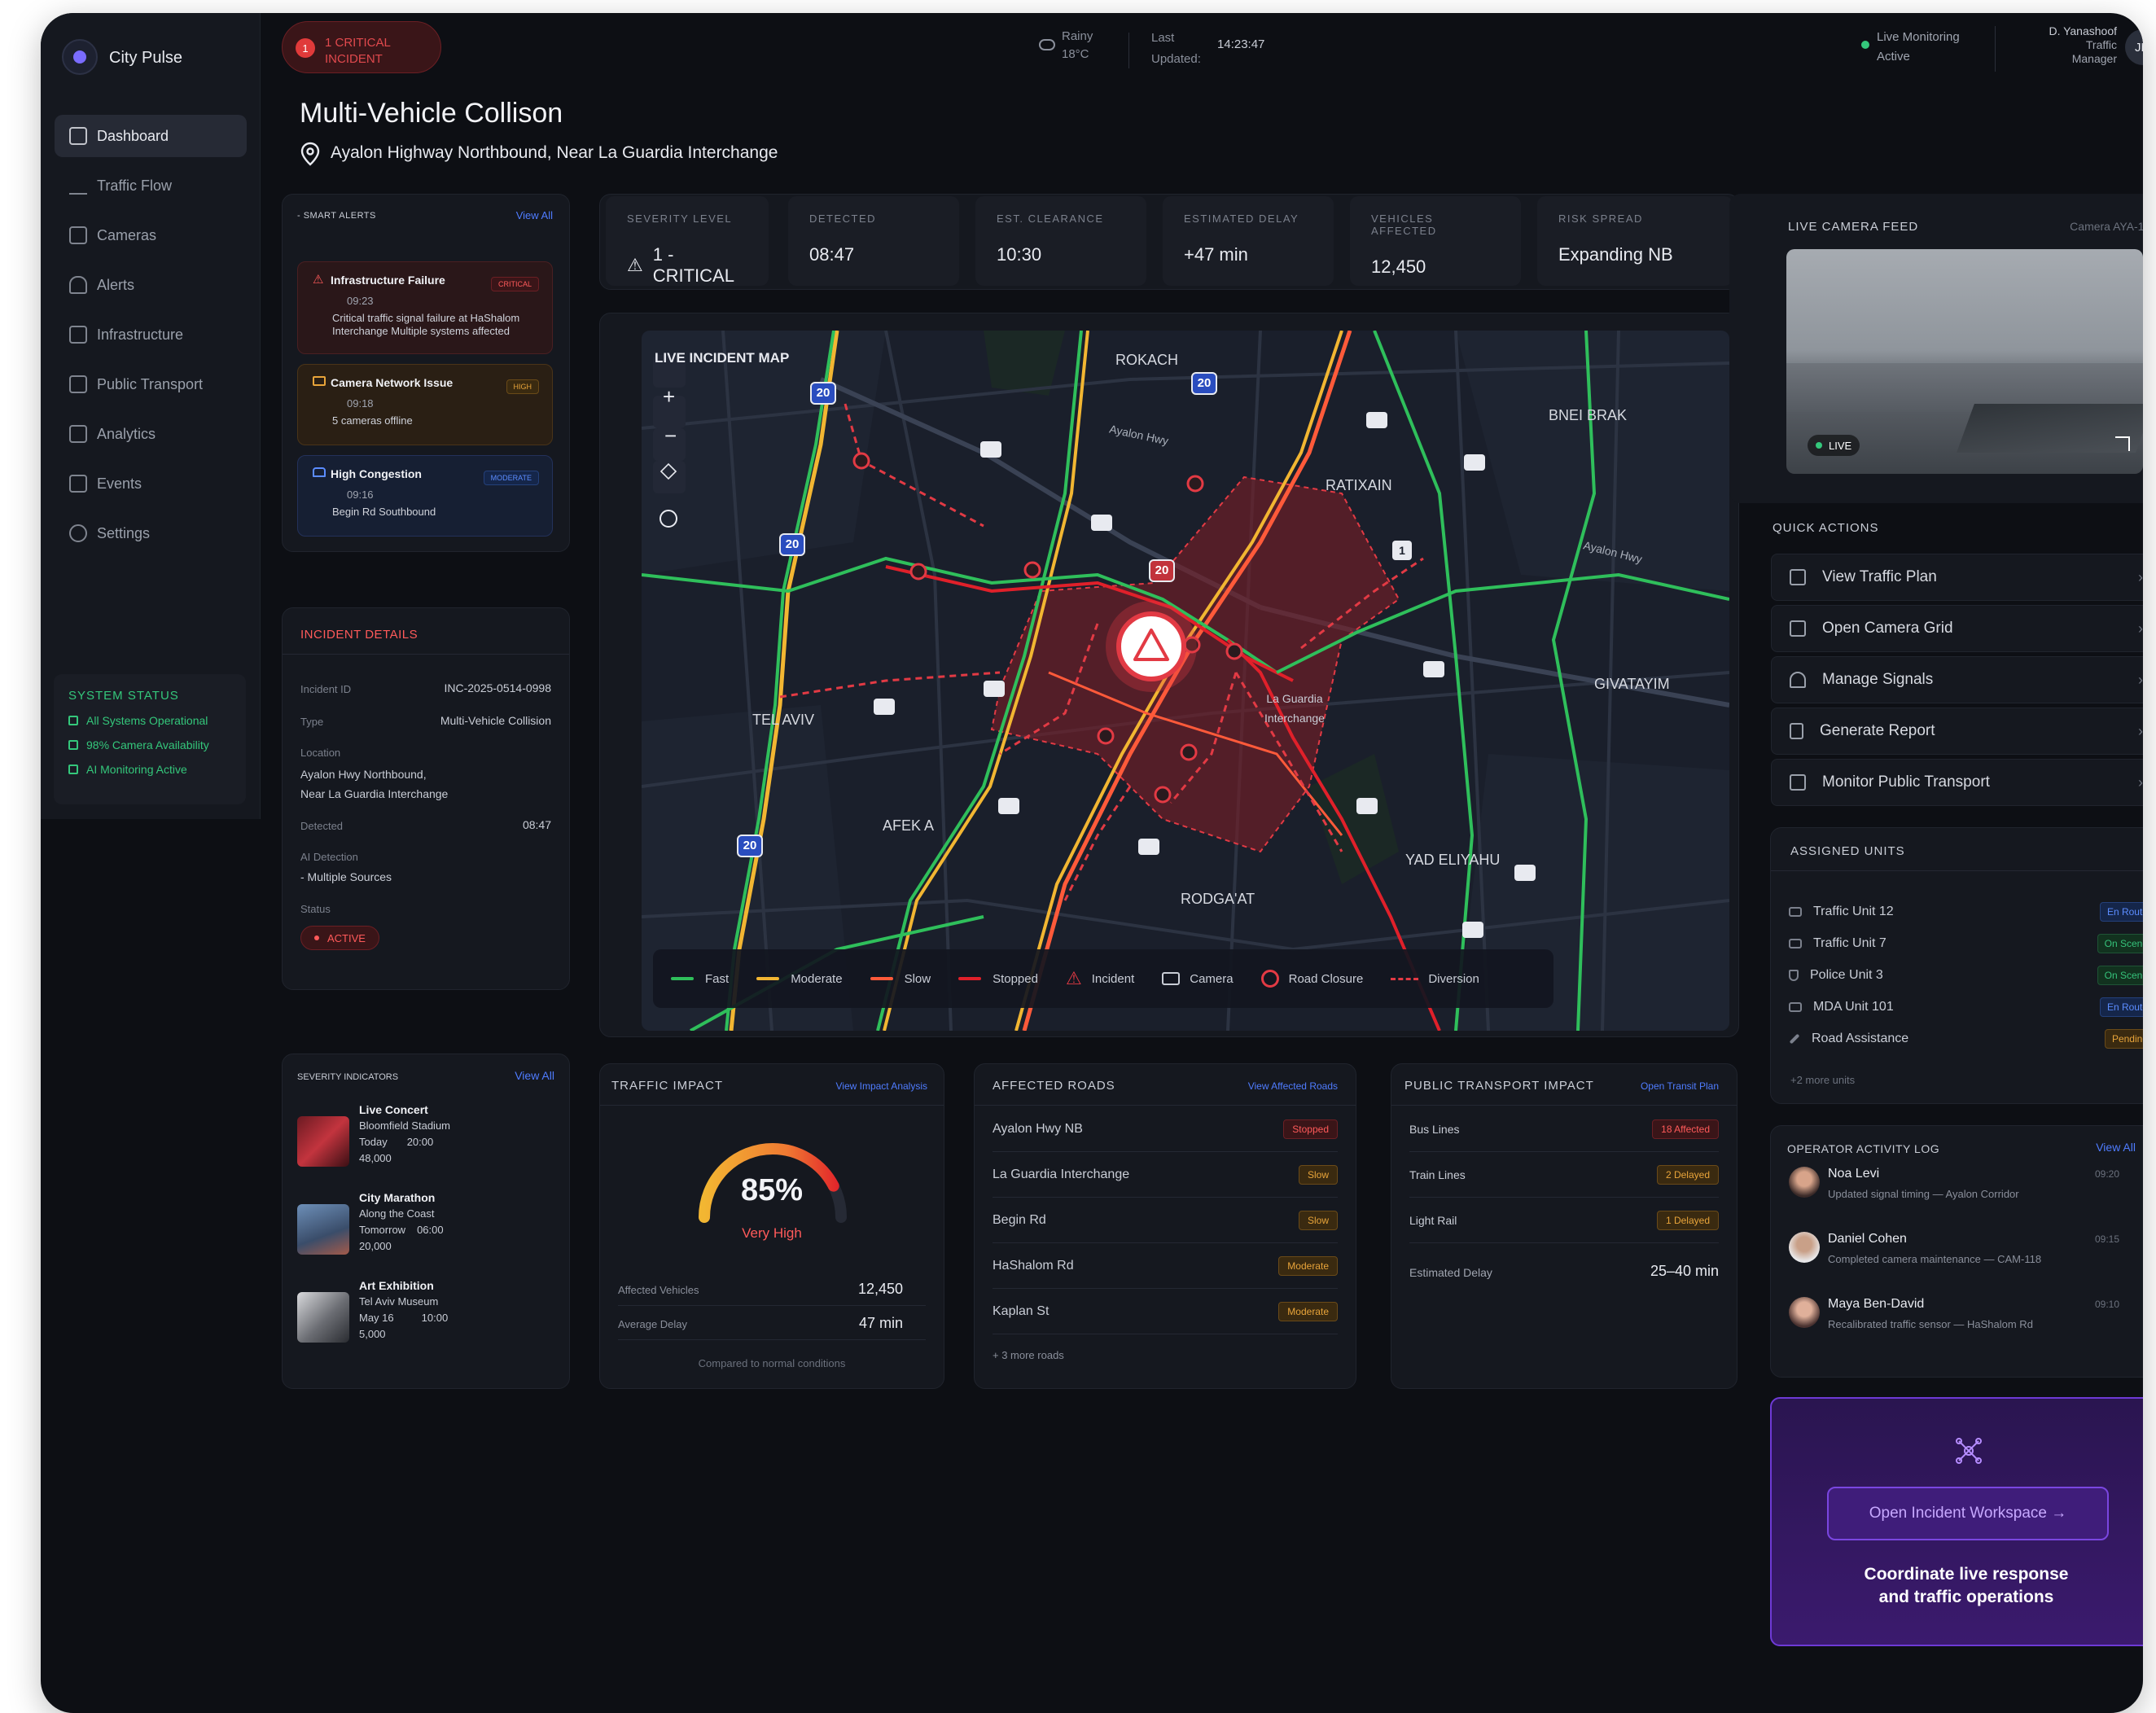 The width and height of the screenshot is (2156, 1713). Describe the element at coordinates (1165, 1175) in the screenshot. I see `road-row: La Guardia Interchange Slow` at that location.